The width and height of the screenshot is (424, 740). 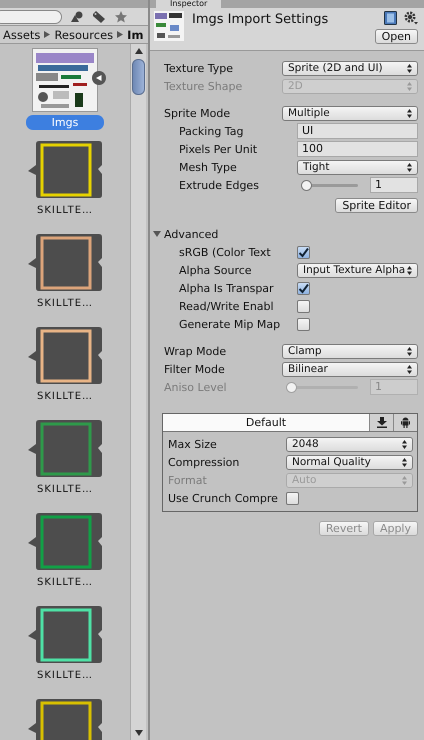 I want to click on sprite-editor-button: Sprite Editor, so click(x=376, y=205).